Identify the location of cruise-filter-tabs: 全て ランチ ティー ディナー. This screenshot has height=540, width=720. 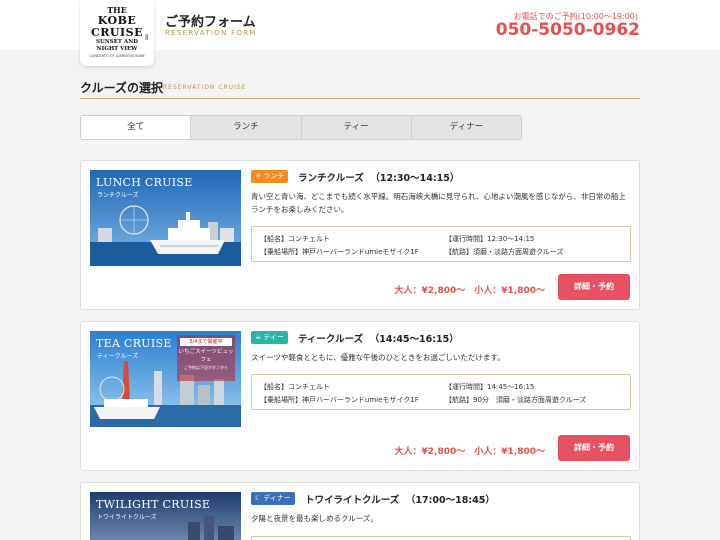
(301, 127).